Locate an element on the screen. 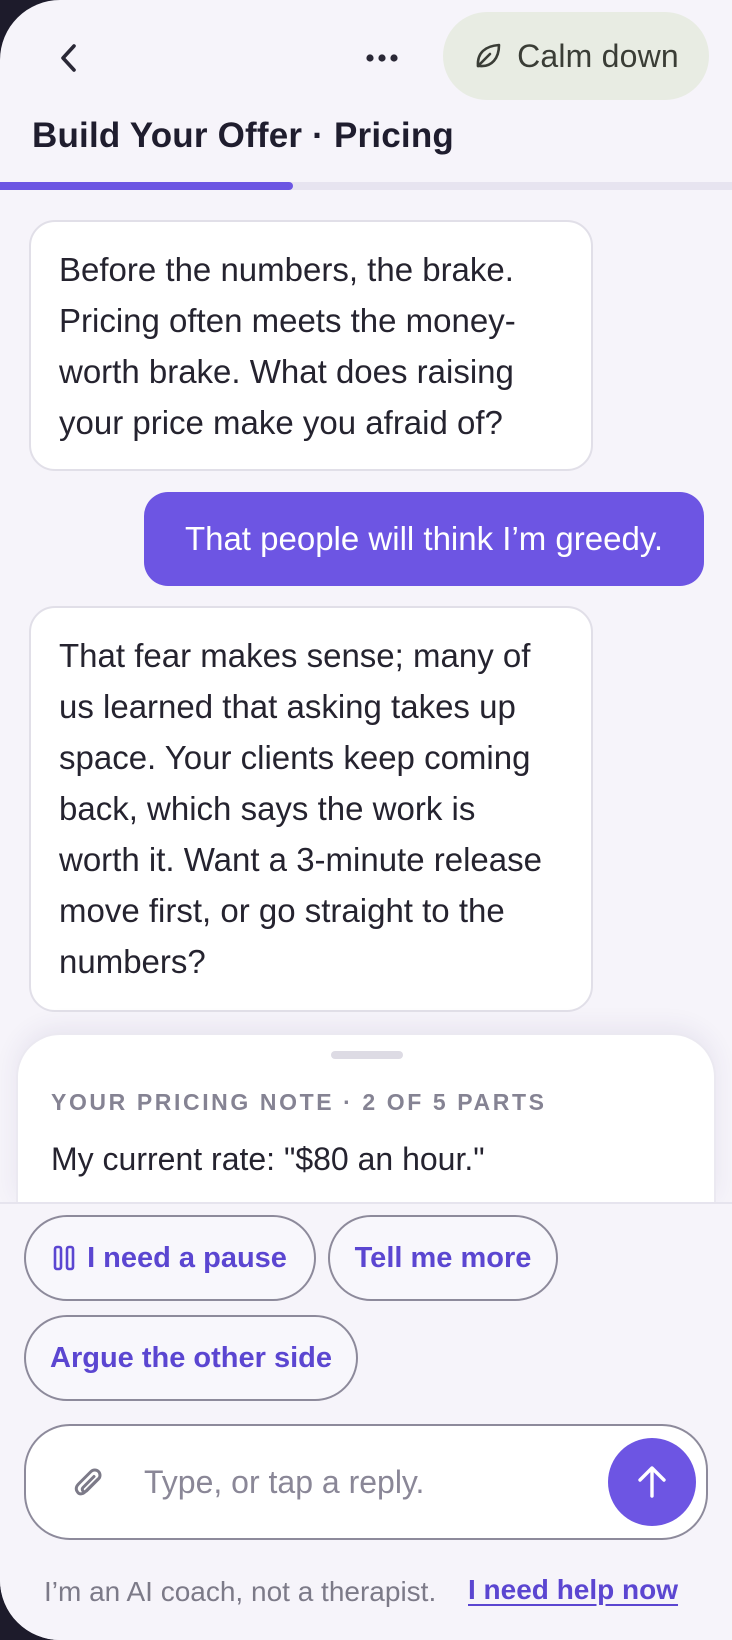 The image size is (732, 1640). attach-button is located at coordinates (88, 1482).